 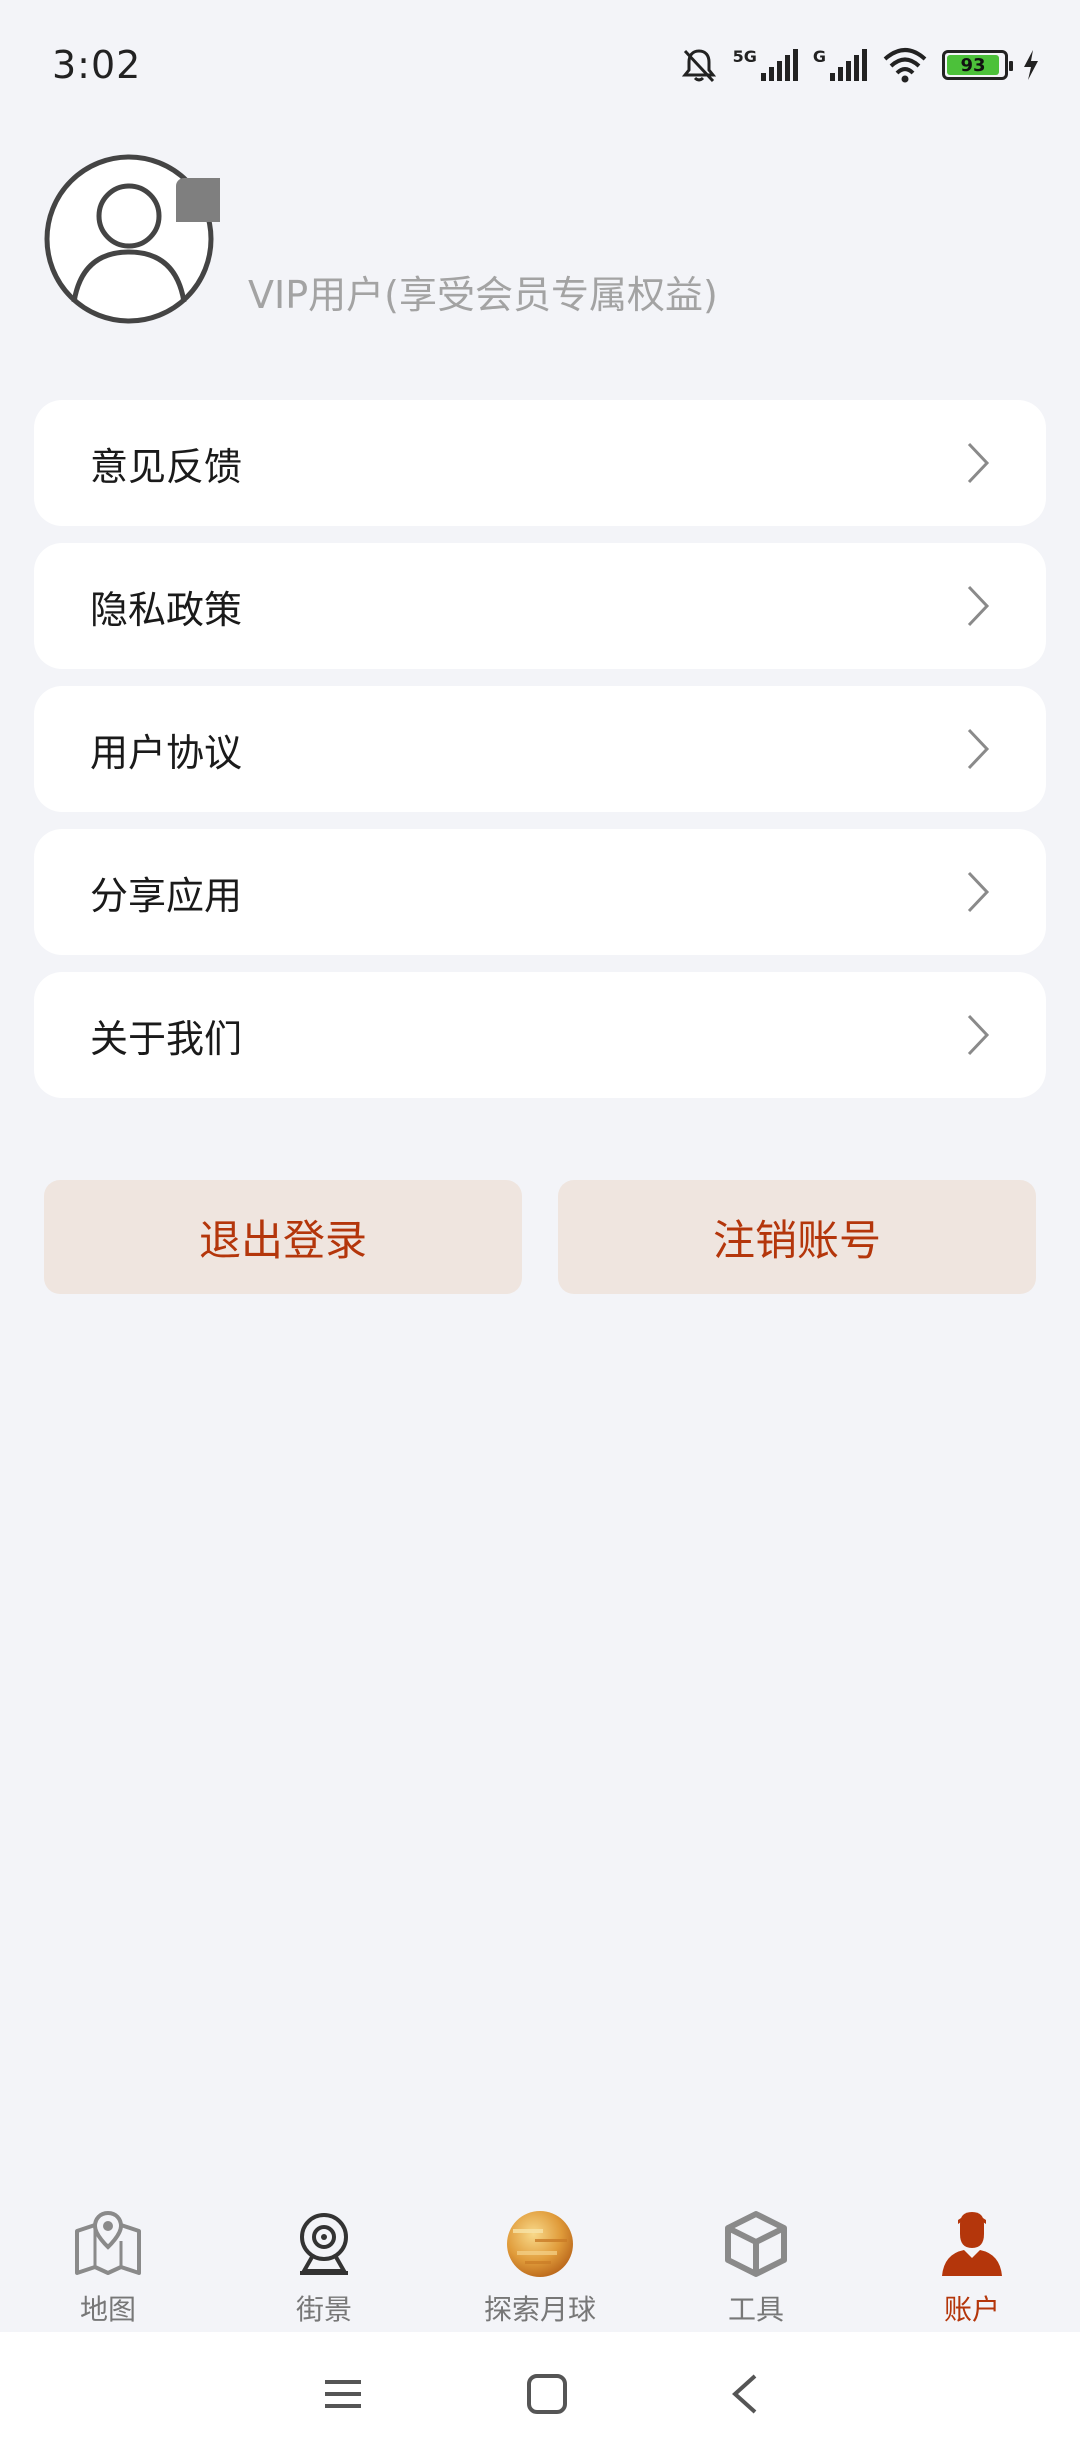 I want to click on tab-label: 地图, so click(x=107, y=2309).